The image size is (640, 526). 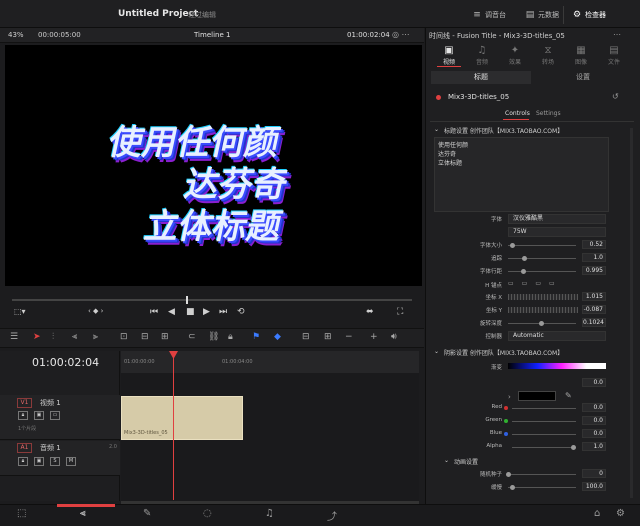 I want to click on zoom-fit-icon: ⊟, so click(x=306, y=337).